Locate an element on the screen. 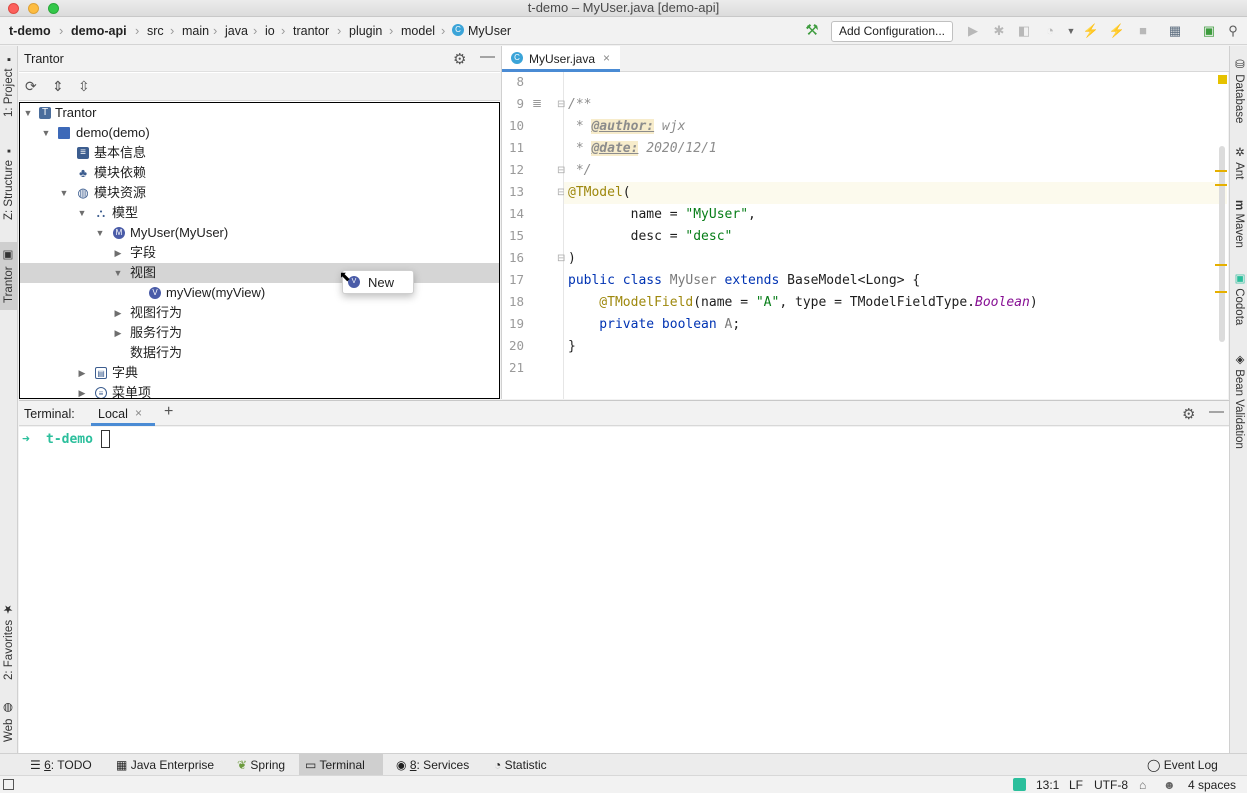 This screenshot has width=1247, height=793. project-structure-icon: ▦ is located at coordinates (1175, 31).